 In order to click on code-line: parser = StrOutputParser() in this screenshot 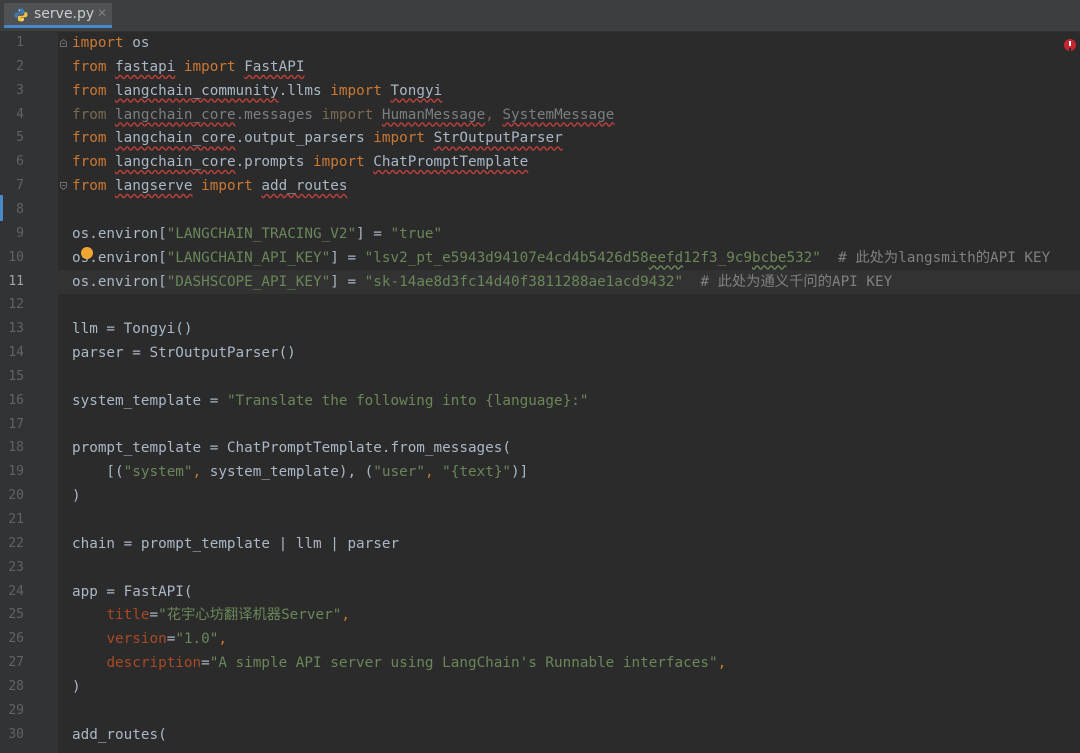, I will do `click(184, 353)`.